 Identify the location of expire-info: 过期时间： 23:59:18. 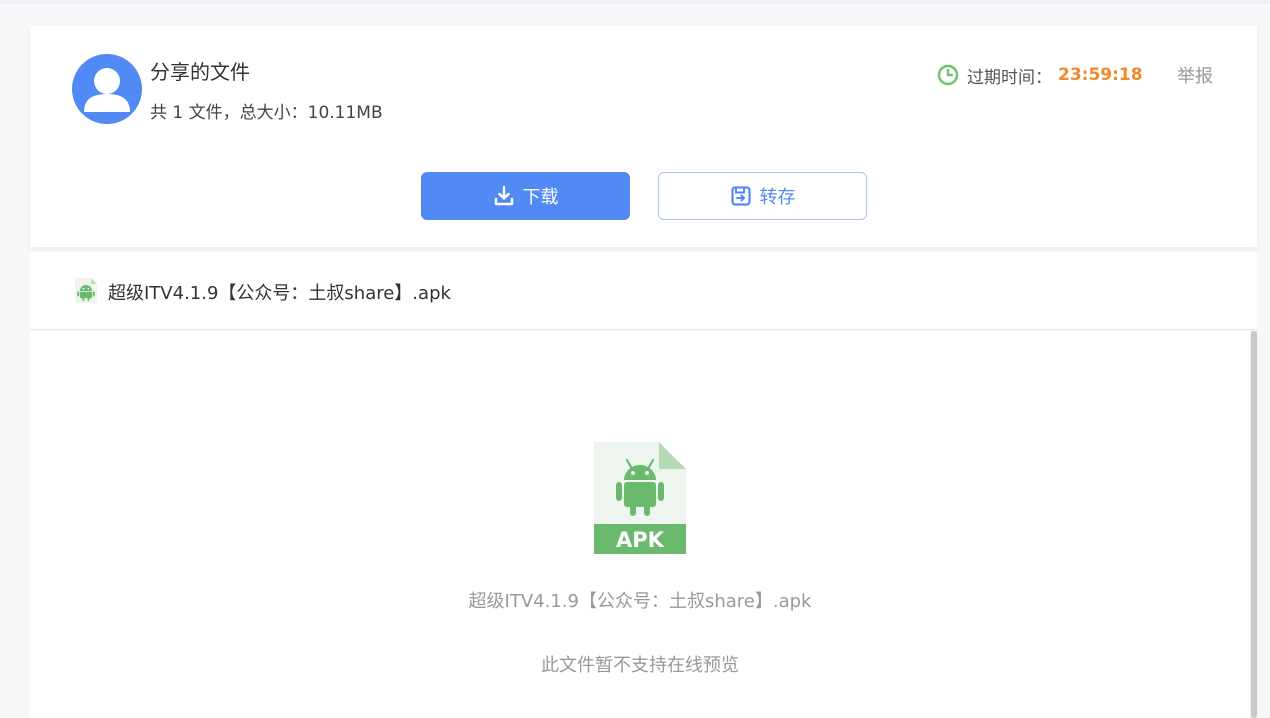
(1040, 75).